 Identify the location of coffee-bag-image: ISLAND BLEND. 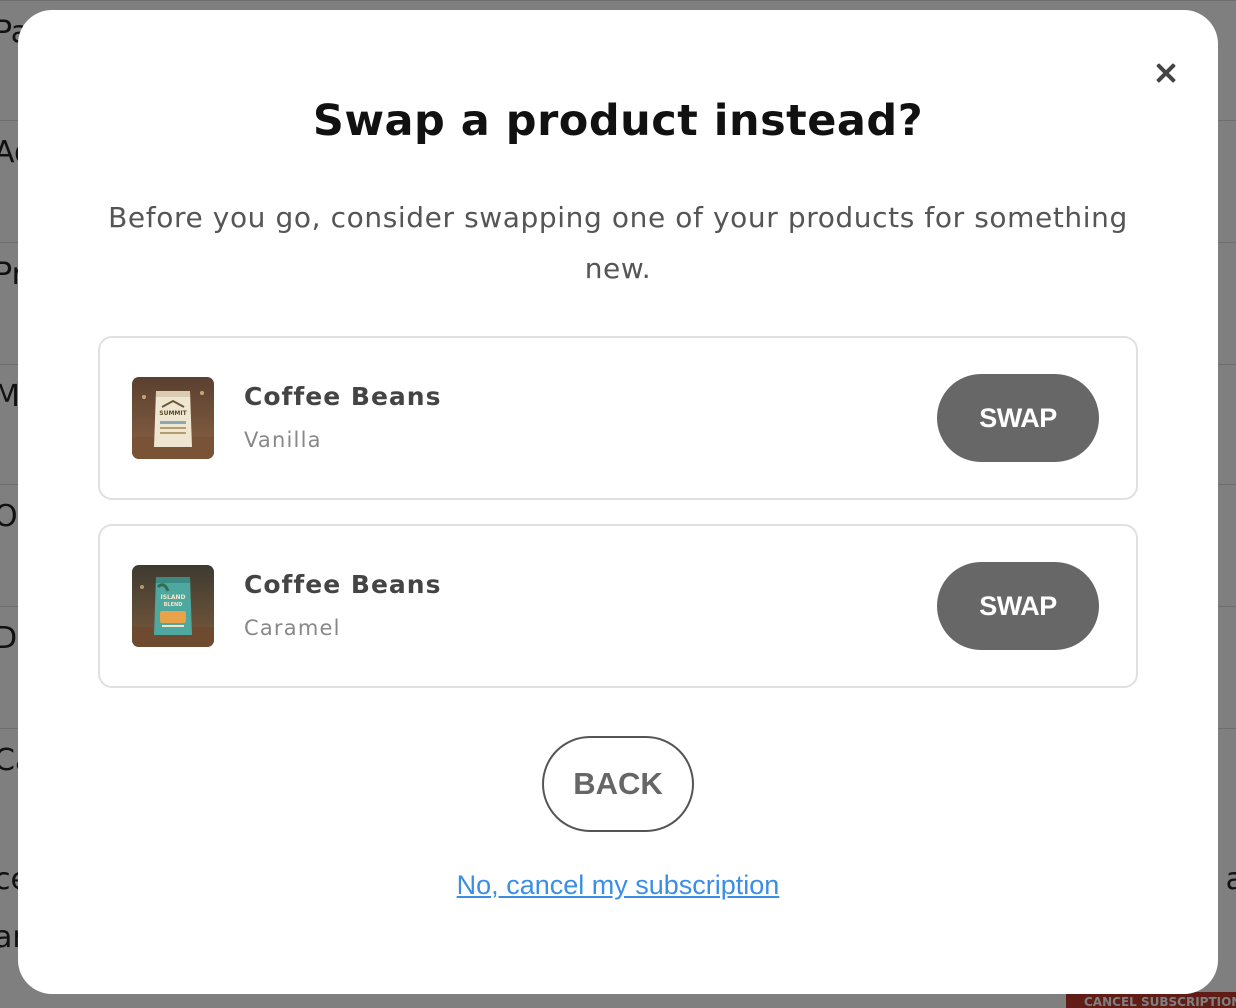
(173, 606).